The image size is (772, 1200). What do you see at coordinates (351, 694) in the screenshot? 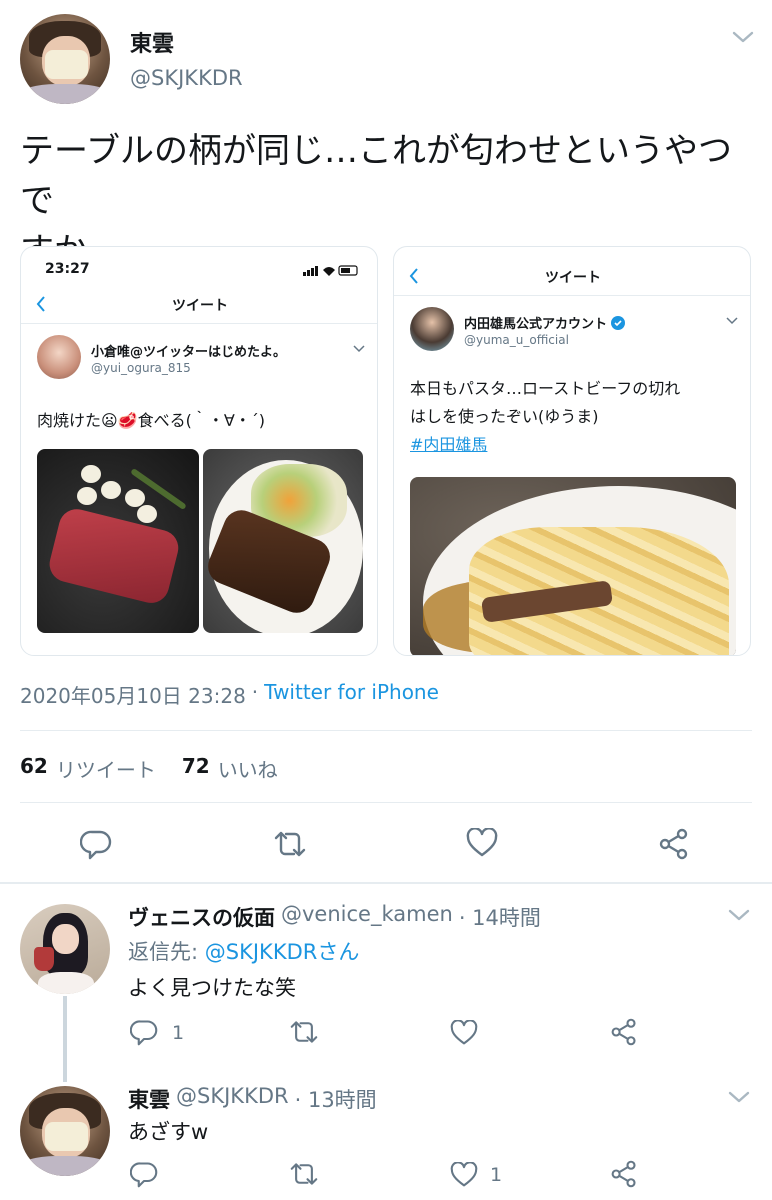
I see `tweet-client: Twitter for iPhone` at bounding box center [351, 694].